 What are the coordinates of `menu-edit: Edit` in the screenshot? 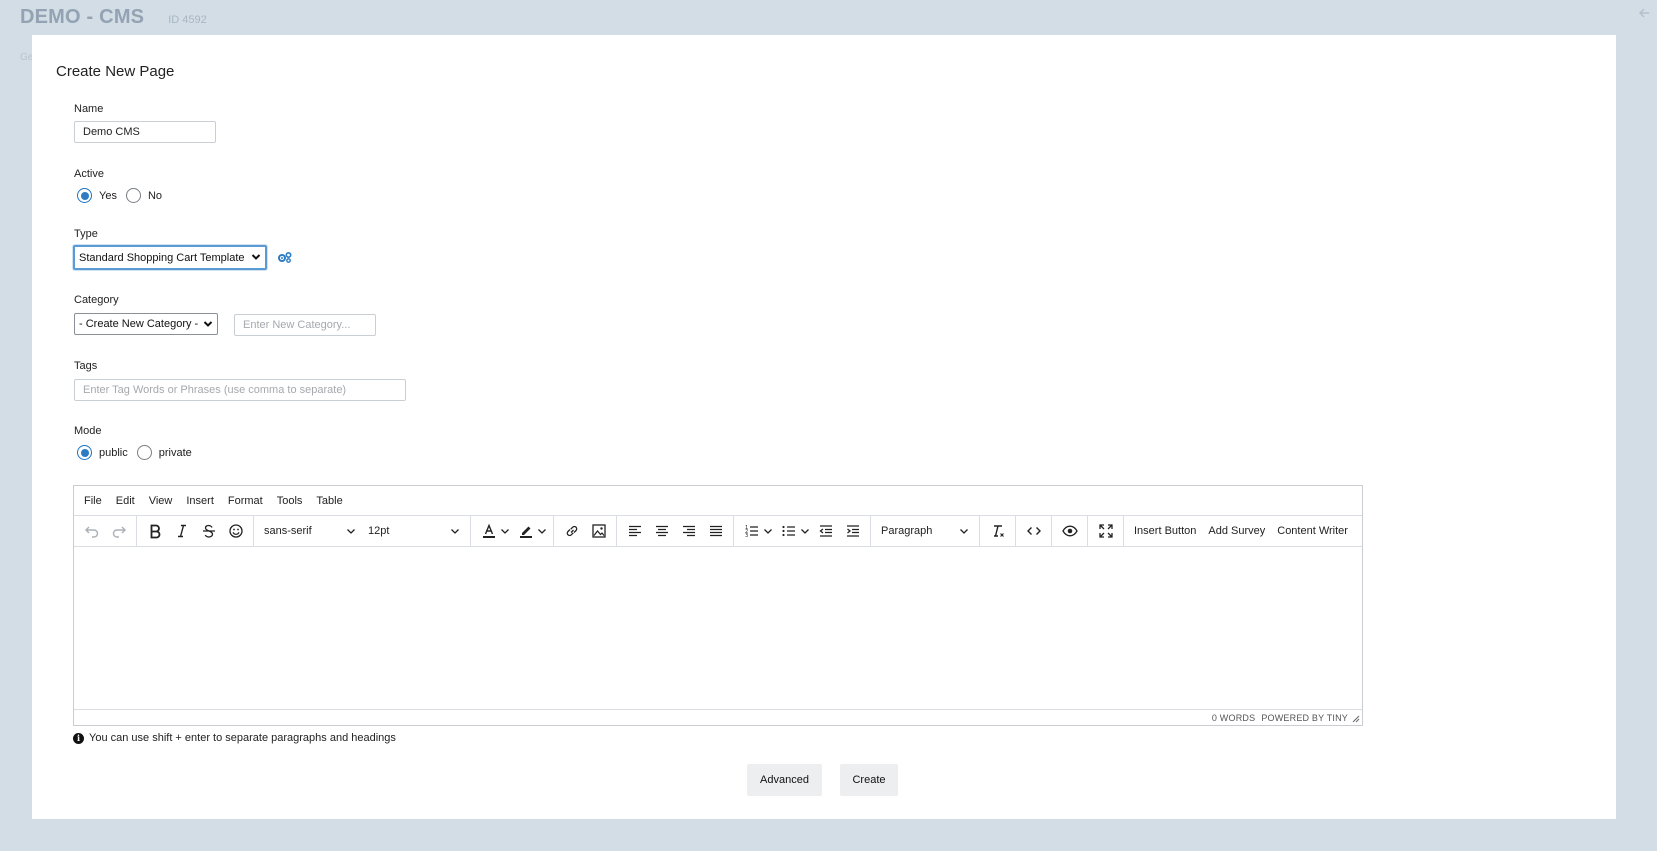 It's located at (125, 501).